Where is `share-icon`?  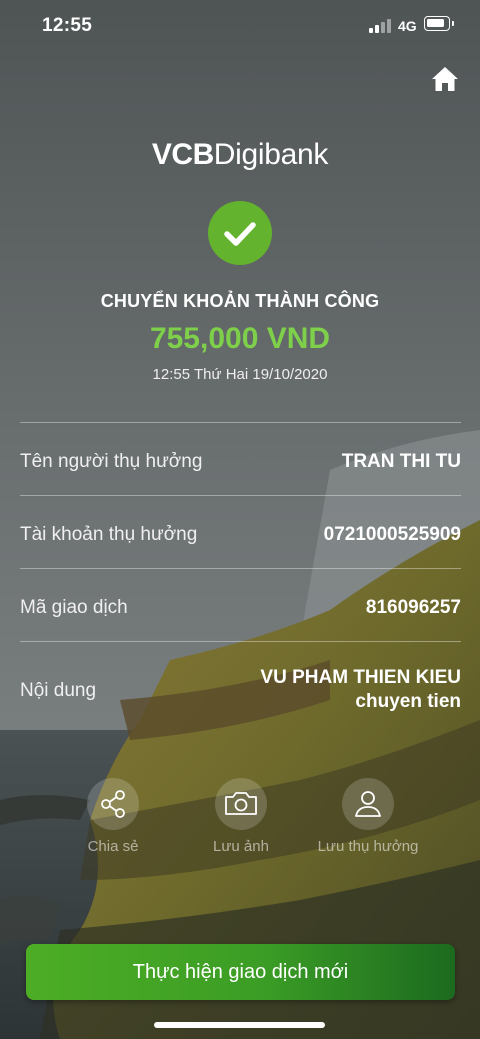 share-icon is located at coordinates (113, 804).